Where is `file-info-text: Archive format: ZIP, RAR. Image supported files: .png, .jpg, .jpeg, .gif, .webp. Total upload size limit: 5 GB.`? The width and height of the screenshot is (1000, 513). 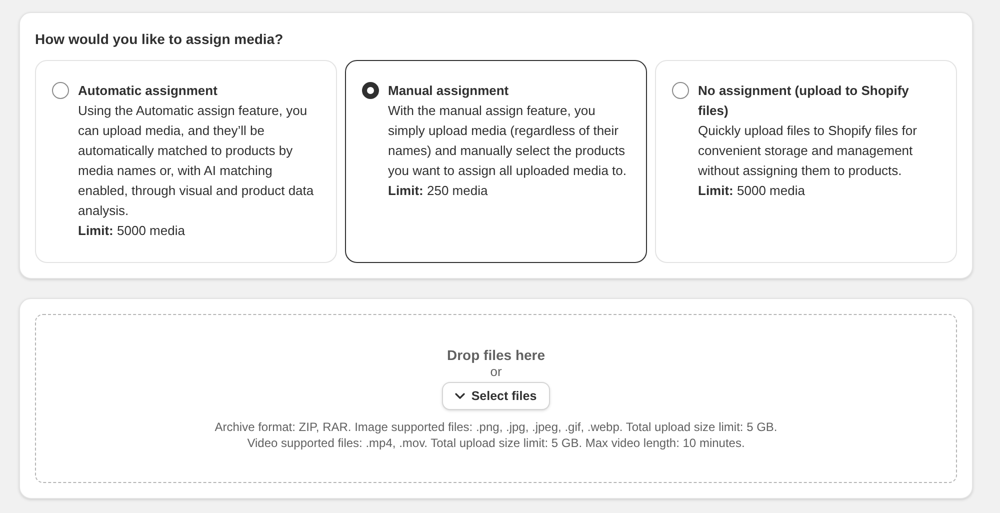
file-info-text: Archive format: ZIP, RAR. Image supported files: .png, .jpg, .jpeg, .gif, .webp. Total upload size limit: 5 GB. is located at coordinates (496, 427).